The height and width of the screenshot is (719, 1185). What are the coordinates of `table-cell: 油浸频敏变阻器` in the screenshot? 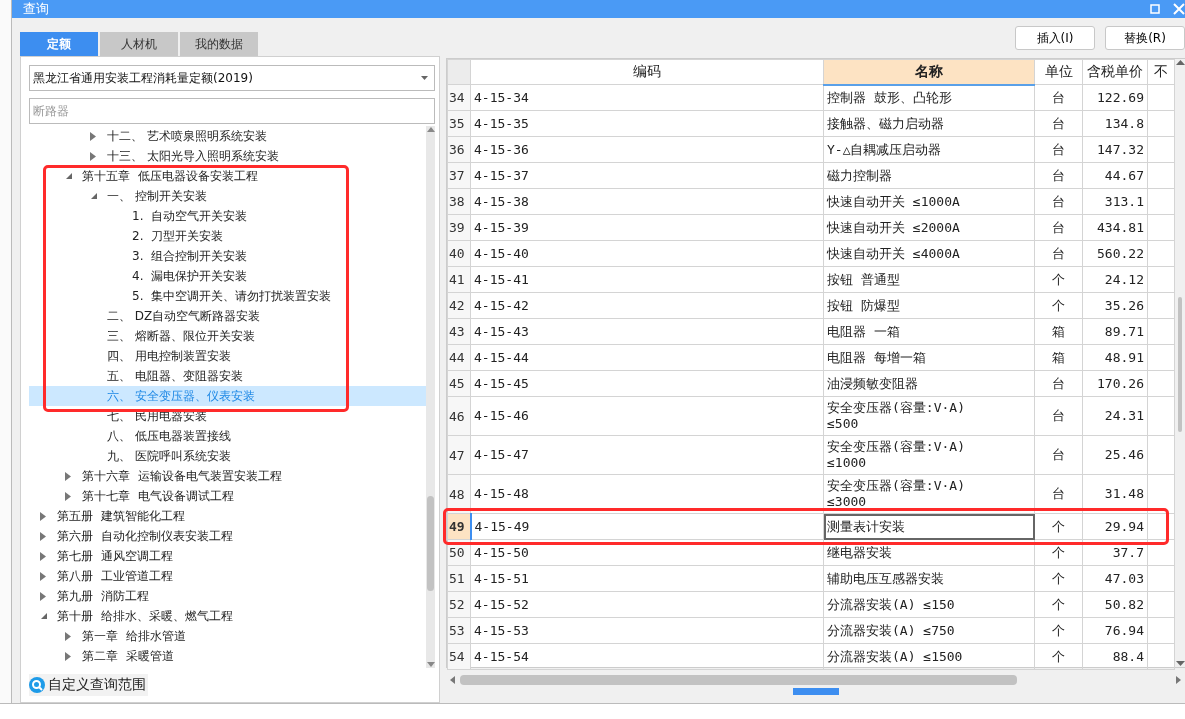 It's located at (929, 383).